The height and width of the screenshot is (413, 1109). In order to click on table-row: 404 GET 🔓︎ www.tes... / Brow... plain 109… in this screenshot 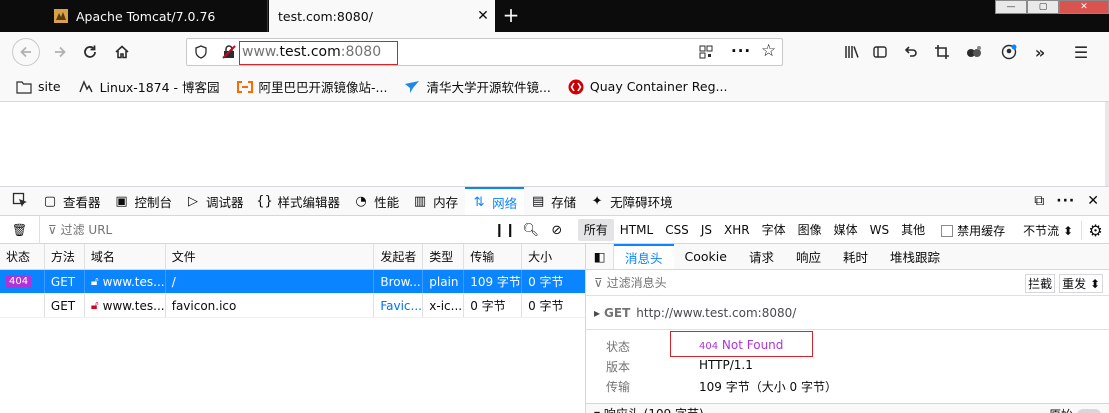, I will do `click(292, 282)`.